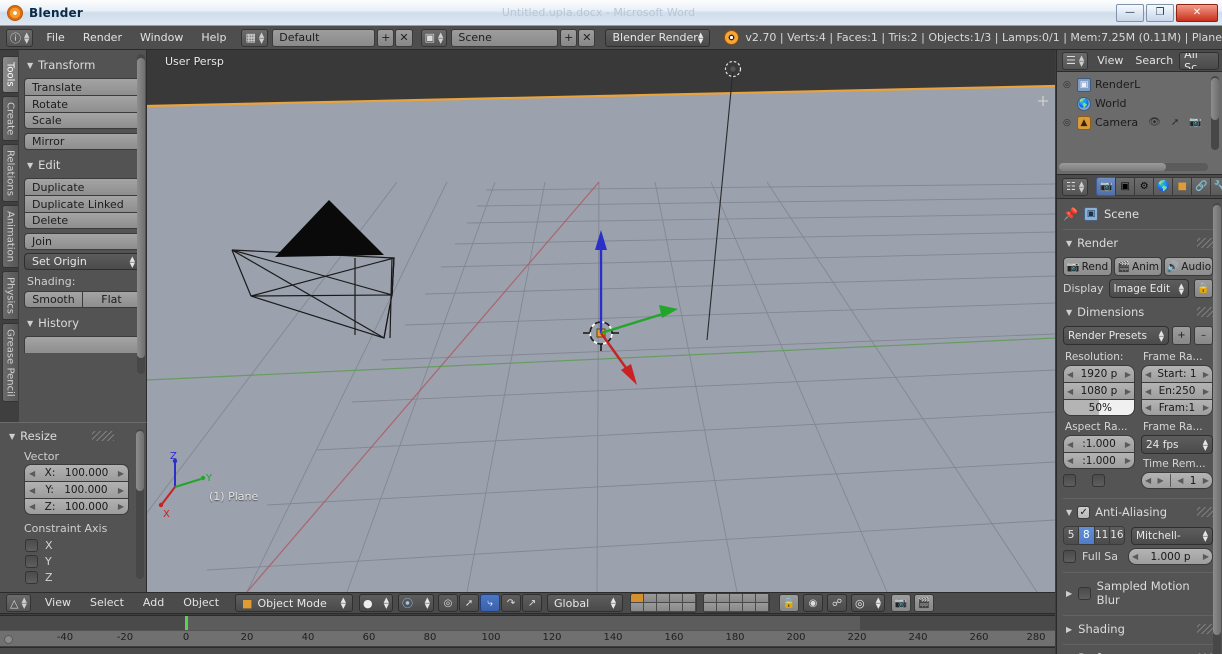 This screenshot has width=1222, height=654. What do you see at coordinates (1110, 61) in the screenshot?
I see `outliner-menu-view: View` at bounding box center [1110, 61].